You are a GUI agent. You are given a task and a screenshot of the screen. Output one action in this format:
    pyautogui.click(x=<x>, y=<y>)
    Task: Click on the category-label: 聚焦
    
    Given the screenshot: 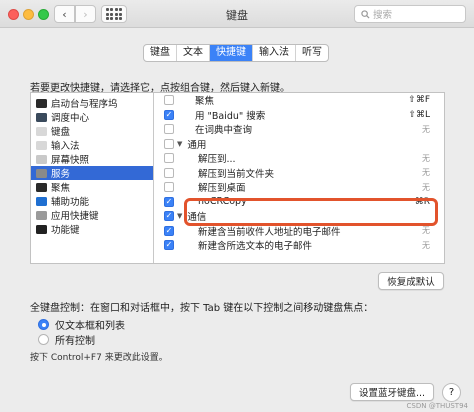 What is the action you would take?
    pyautogui.click(x=61, y=188)
    